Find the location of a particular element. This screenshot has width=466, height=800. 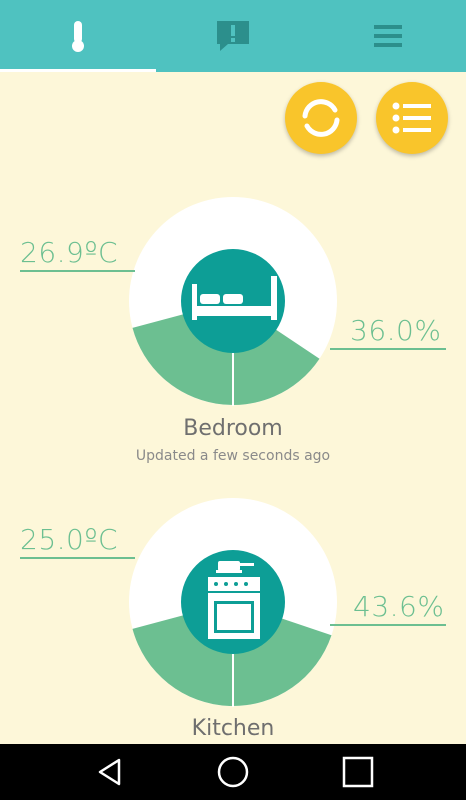

tab-alerts is located at coordinates (233, 36).